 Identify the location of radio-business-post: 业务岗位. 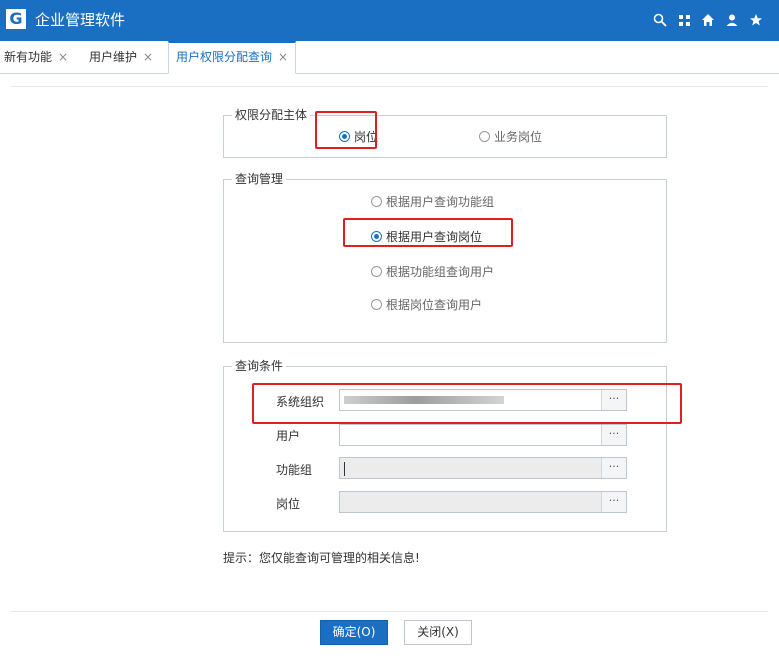
(510, 136).